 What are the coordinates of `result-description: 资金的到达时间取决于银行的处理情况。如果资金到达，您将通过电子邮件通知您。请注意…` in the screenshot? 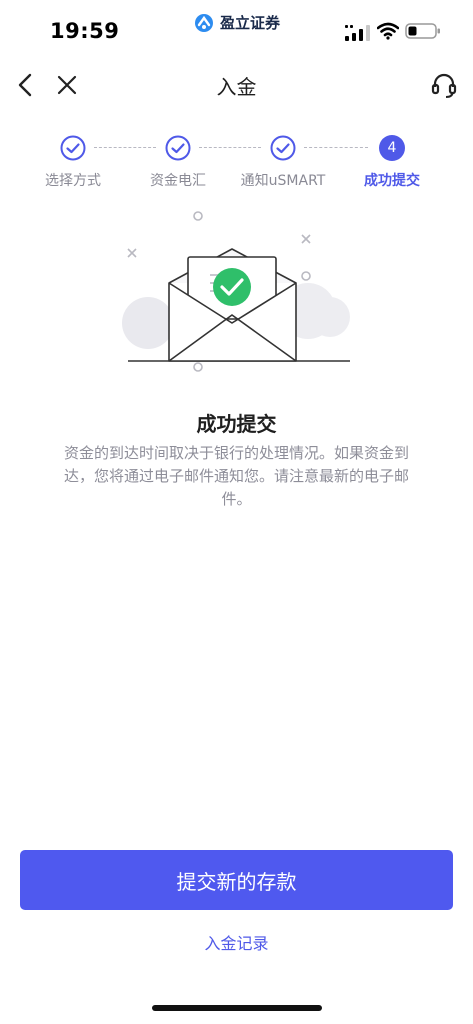 It's located at (236, 476).